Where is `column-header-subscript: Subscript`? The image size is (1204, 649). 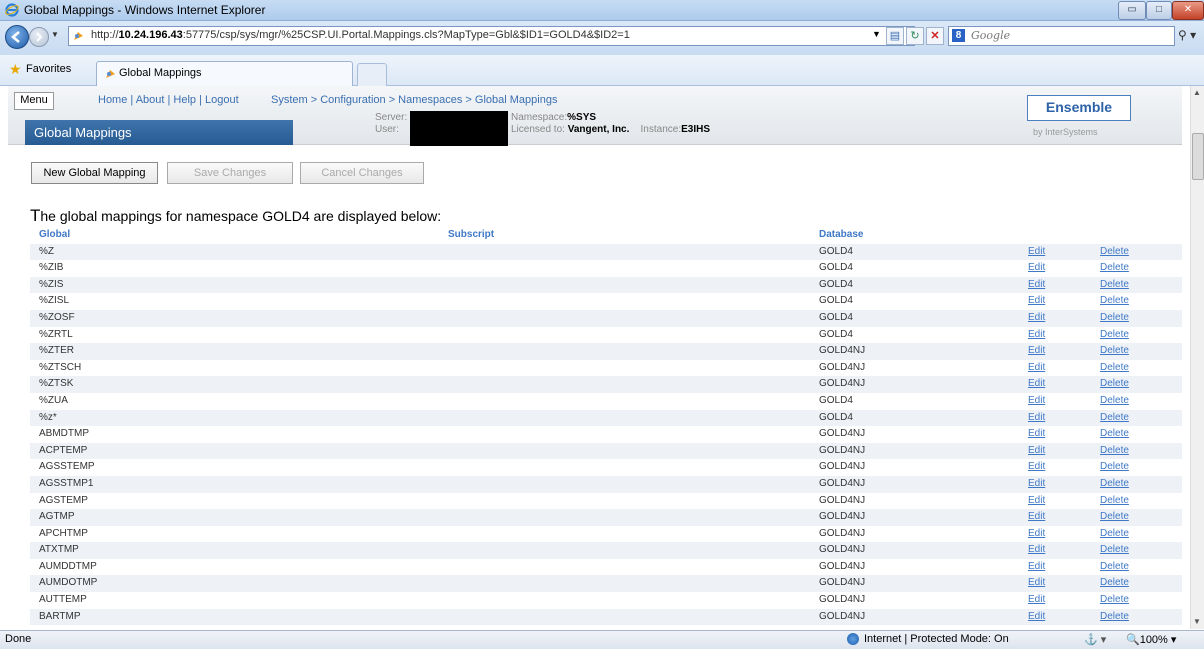 column-header-subscript: Subscript is located at coordinates (471, 235).